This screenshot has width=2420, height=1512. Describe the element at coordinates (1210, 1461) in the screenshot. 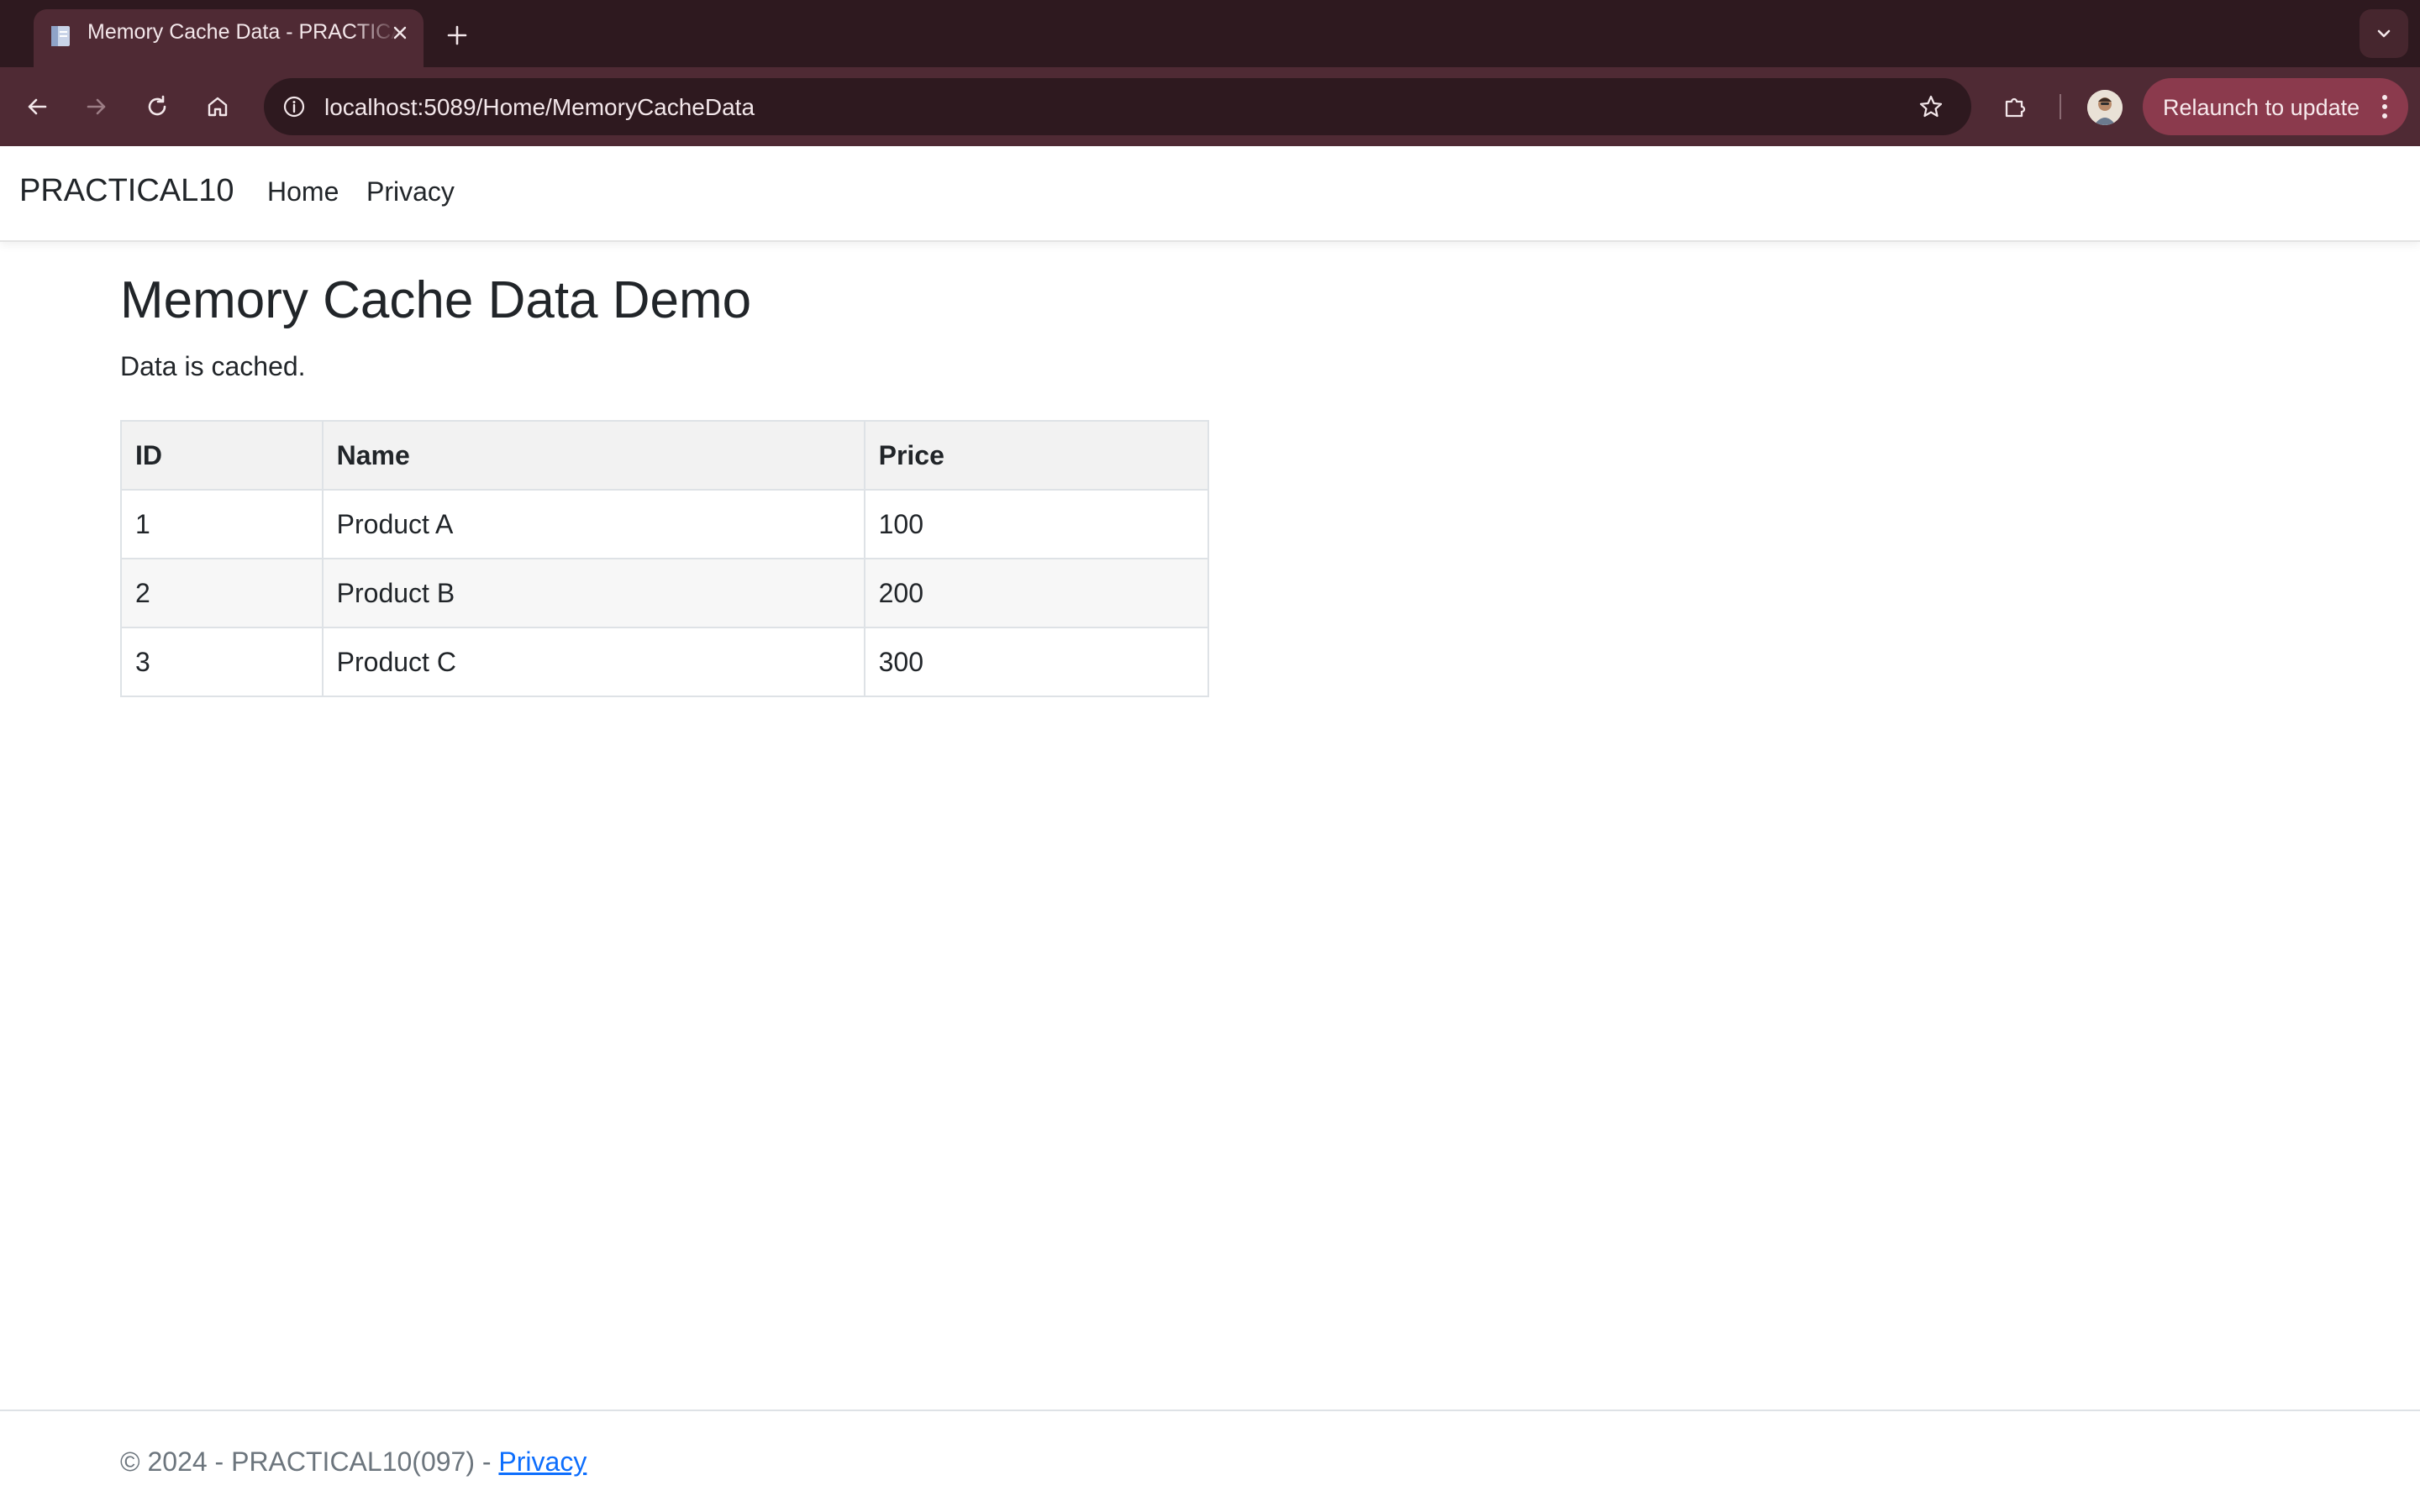

I see `site-footer: © 2024 - PRACTICAL10(097) - Privacy` at that location.